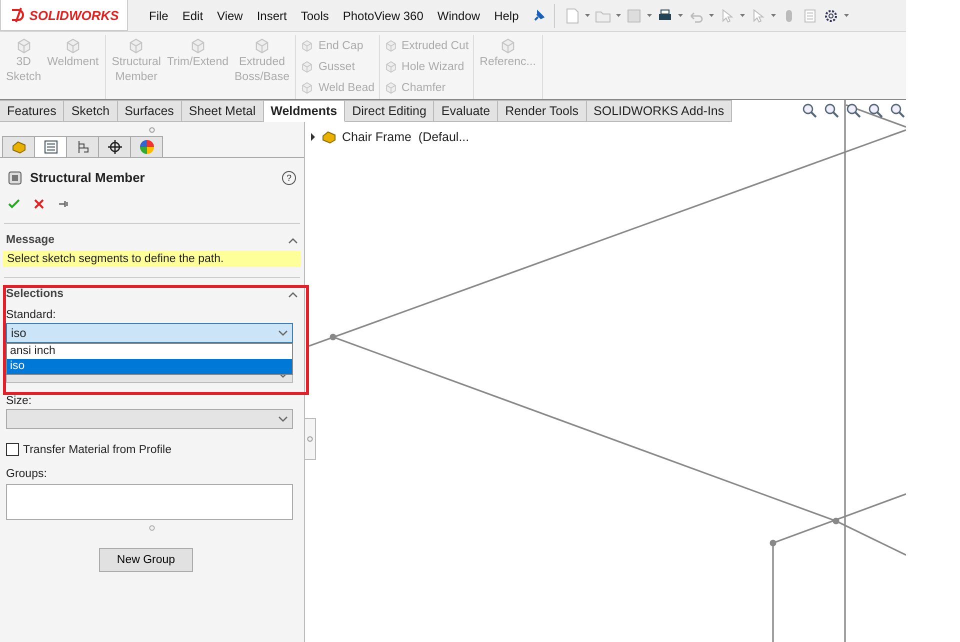  What do you see at coordinates (223, 111) in the screenshot?
I see `tab: Sheet Metal` at bounding box center [223, 111].